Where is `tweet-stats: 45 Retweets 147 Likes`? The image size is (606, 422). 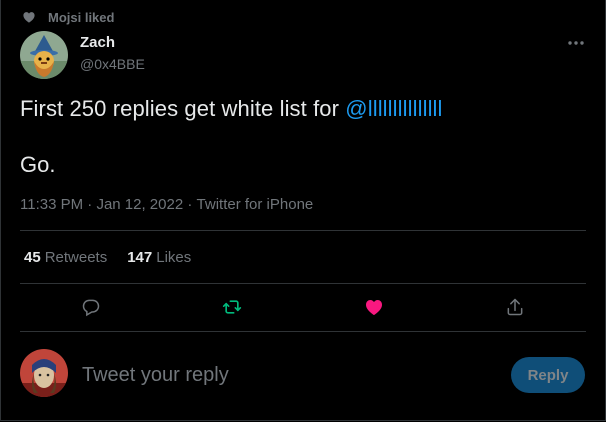
tweet-stats: 45 Retweets 147 Likes is located at coordinates (107, 257).